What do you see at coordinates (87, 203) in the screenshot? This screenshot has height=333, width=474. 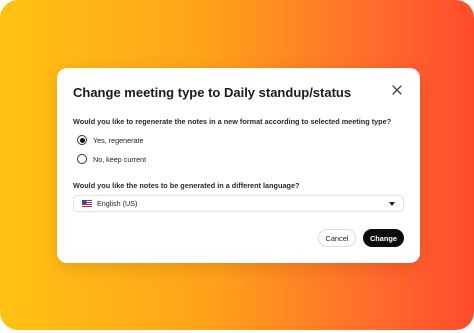 I see `us-flag-icon` at bounding box center [87, 203].